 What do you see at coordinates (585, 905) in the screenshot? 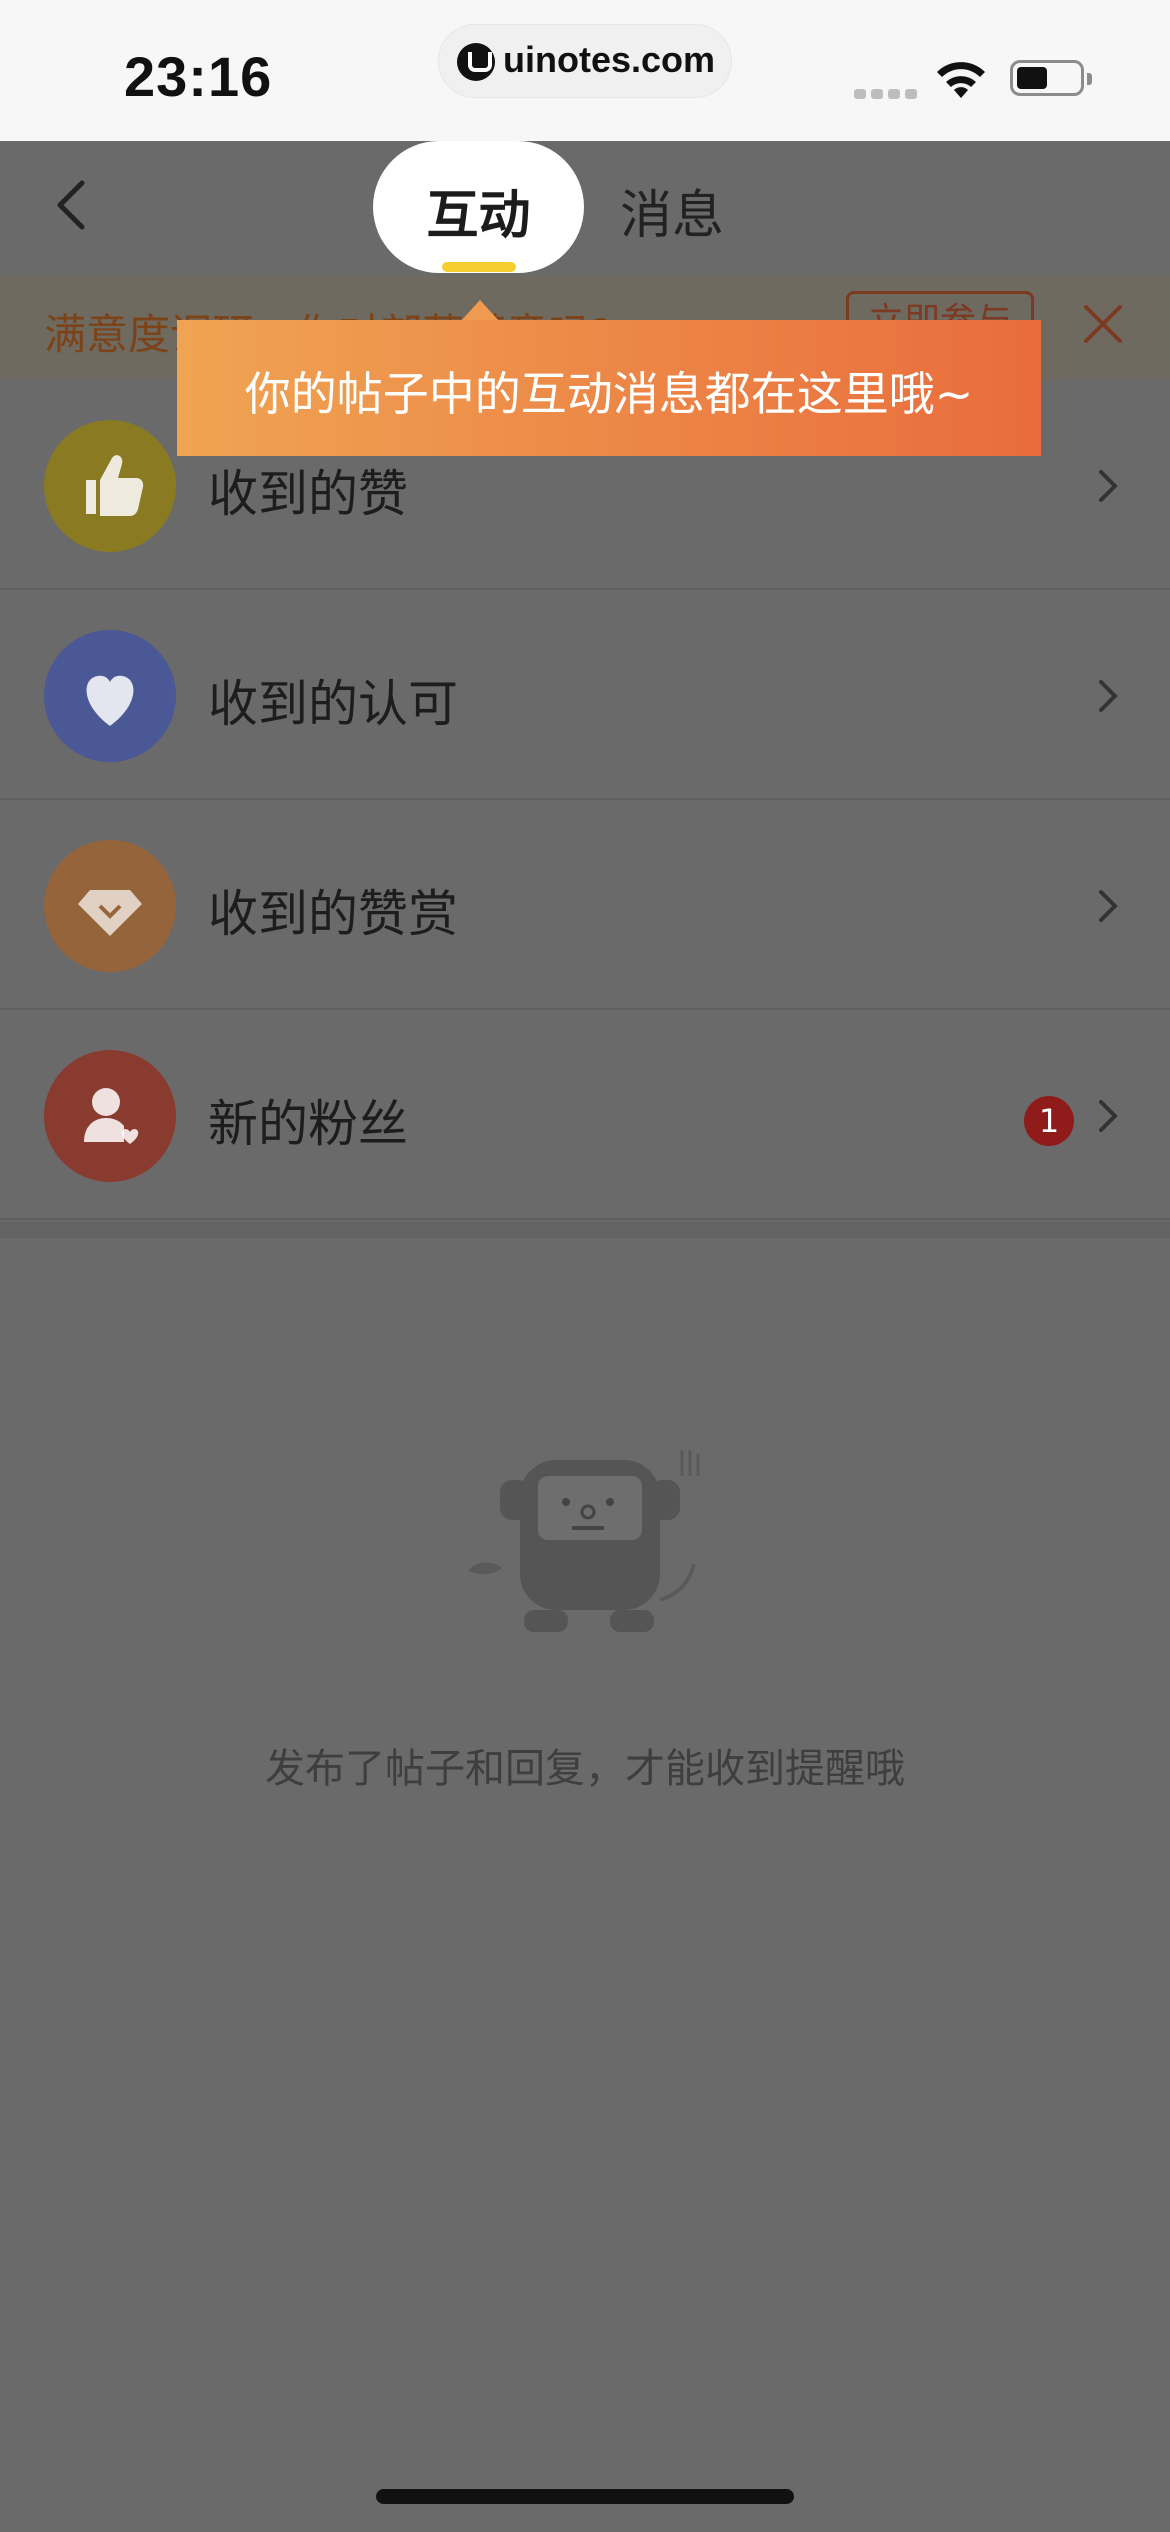
I see `list-item-rewards: 收到的赞赏` at bounding box center [585, 905].